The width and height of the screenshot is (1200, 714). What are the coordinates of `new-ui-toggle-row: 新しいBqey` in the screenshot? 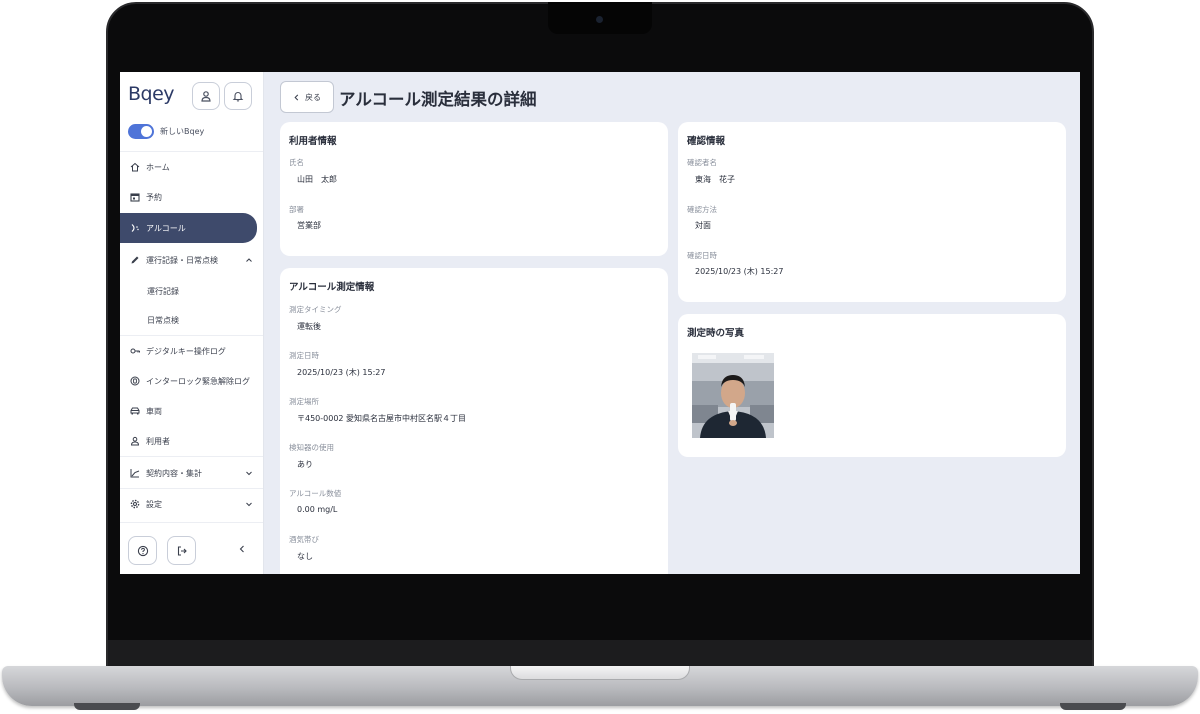 It's located at (166, 131).